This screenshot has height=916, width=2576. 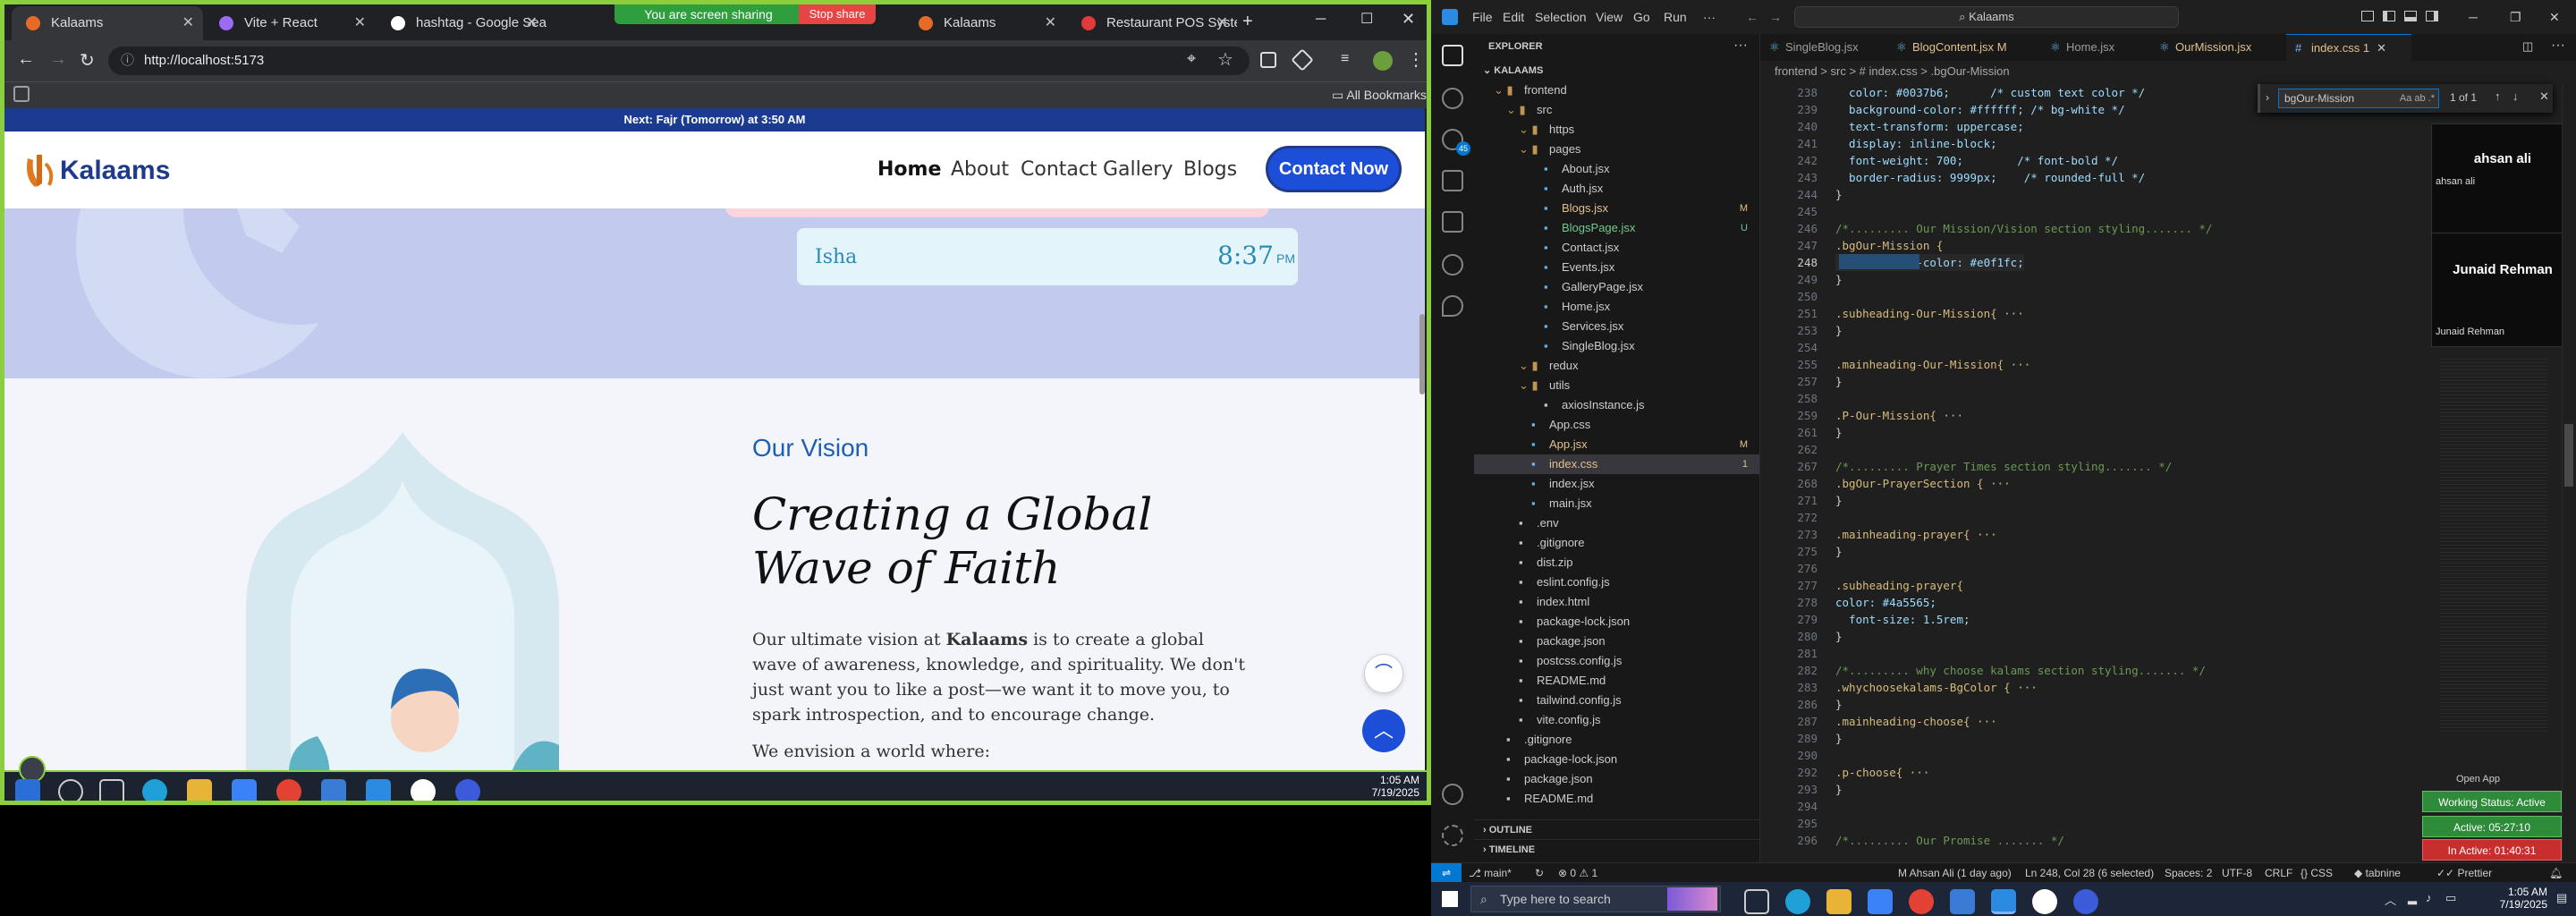 What do you see at coordinates (1797, 901) in the screenshot?
I see `edge-icon` at bounding box center [1797, 901].